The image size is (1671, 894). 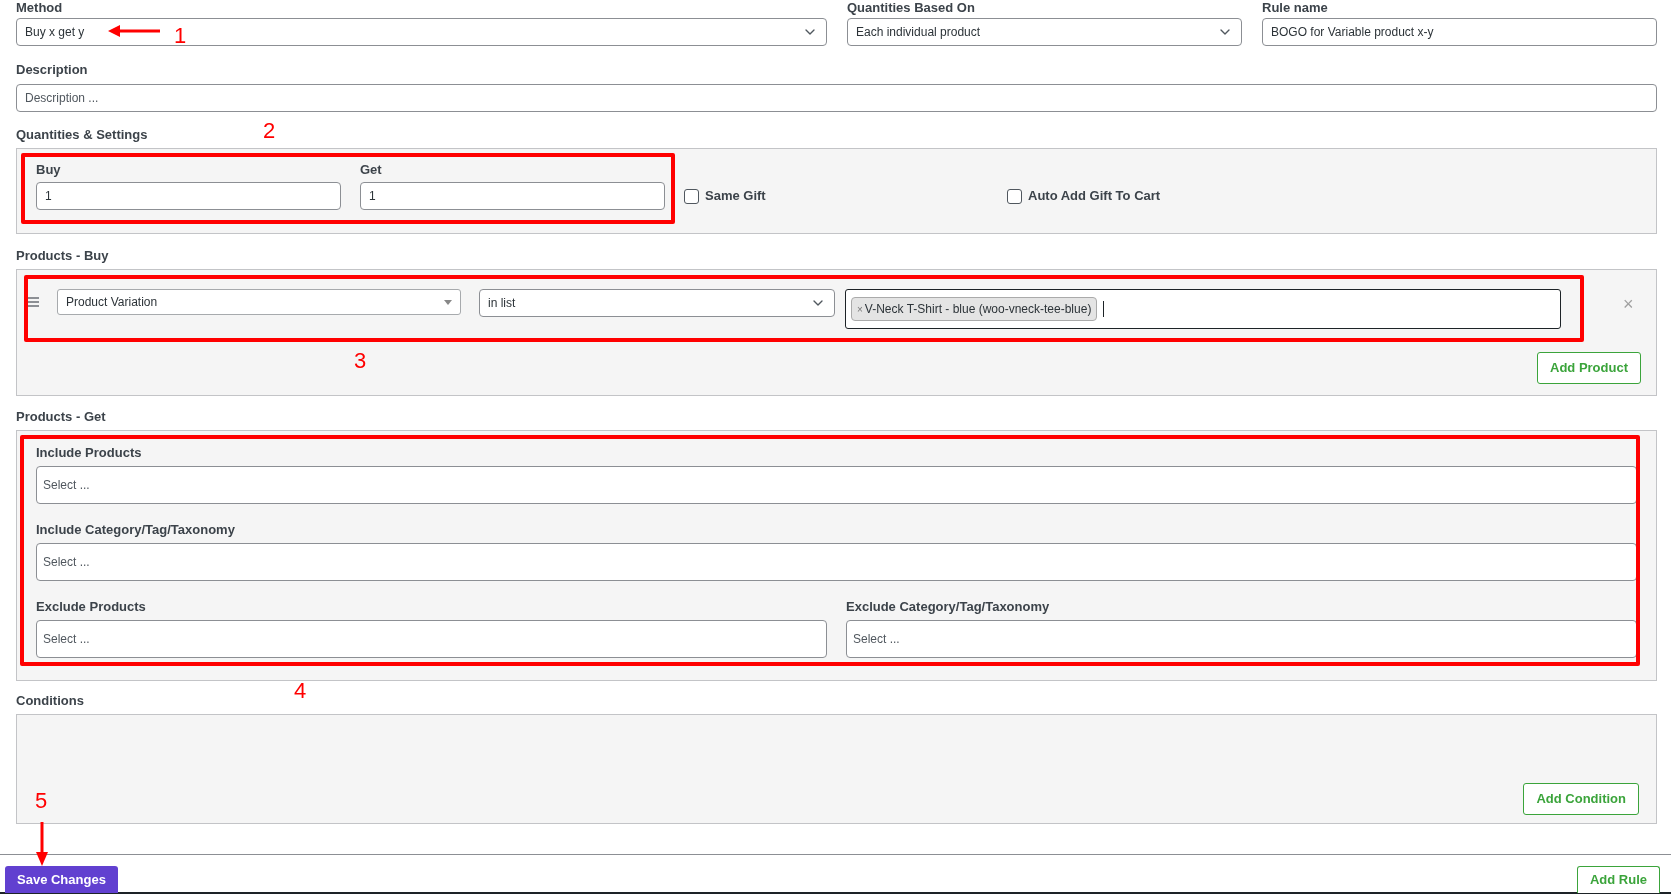 I want to click on drag-handle-icon, so click(x=32, y=302).